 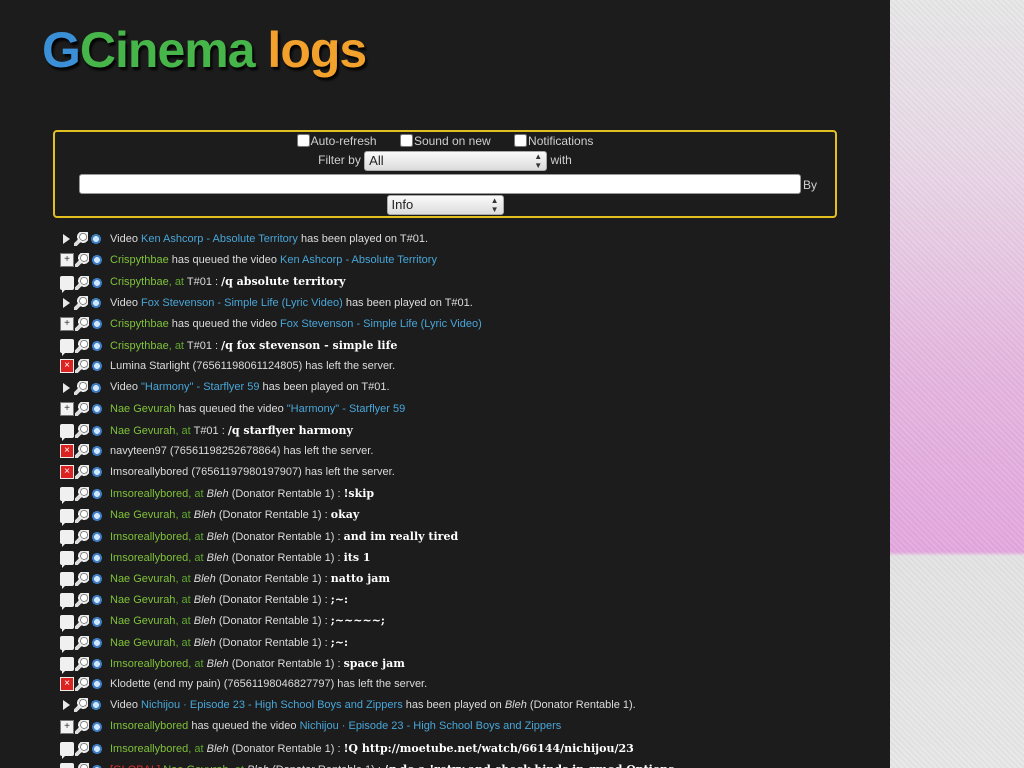 What do you see at coordinates (440, 184) in the screenshot?
I see `search-input` at bounding box center [440, 184].